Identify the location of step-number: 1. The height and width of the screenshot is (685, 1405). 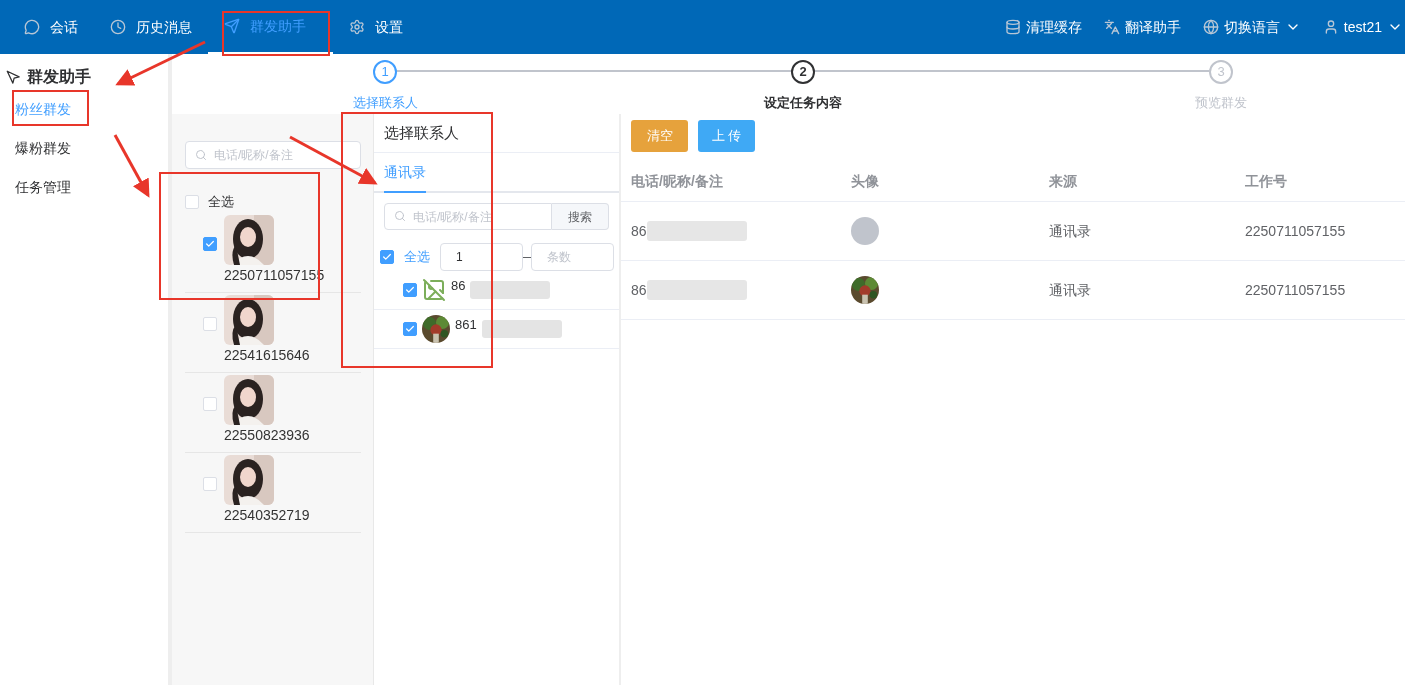
(385, 72).